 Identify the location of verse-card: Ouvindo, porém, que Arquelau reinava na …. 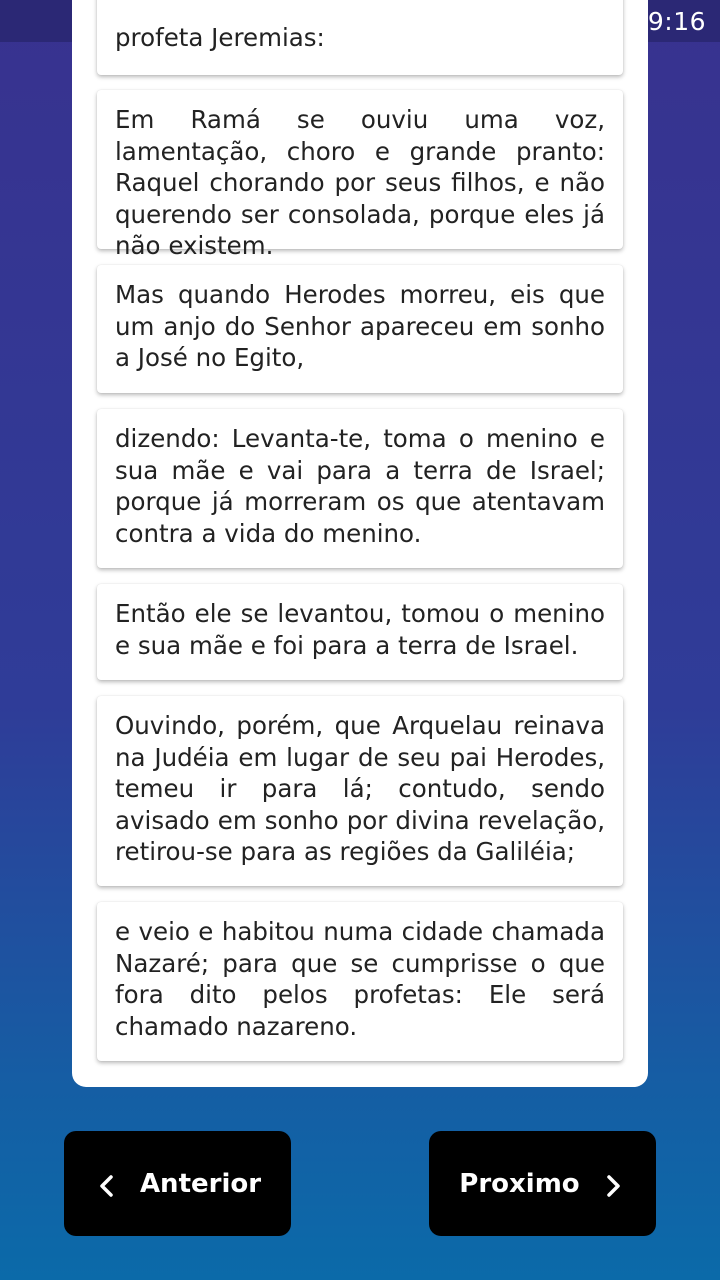
(360, 791).